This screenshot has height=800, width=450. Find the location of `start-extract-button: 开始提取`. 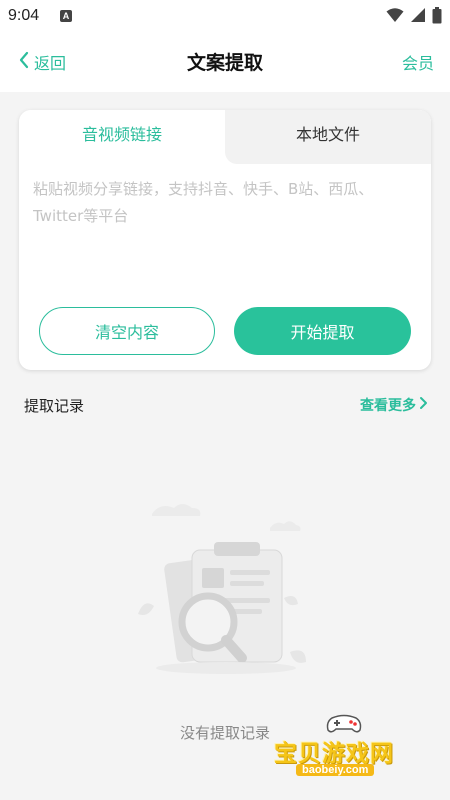

start-extract-button: 开始提取 is located at coordinates (322, 331).